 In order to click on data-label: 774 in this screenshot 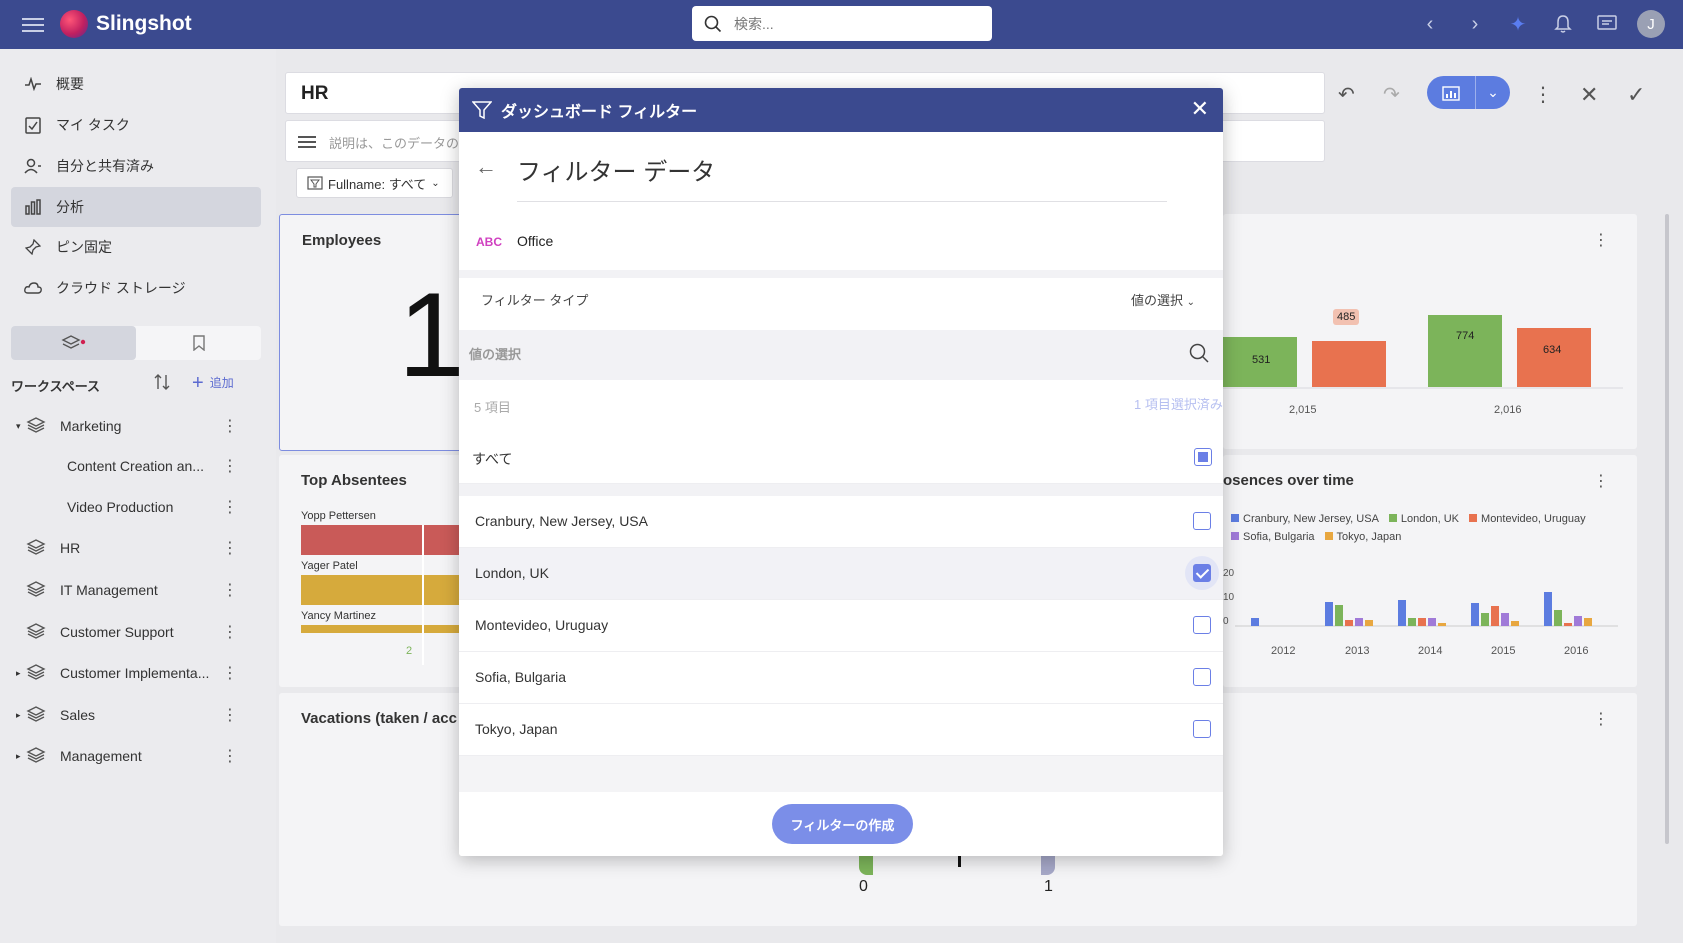, I will do `click(1465, 336)`.